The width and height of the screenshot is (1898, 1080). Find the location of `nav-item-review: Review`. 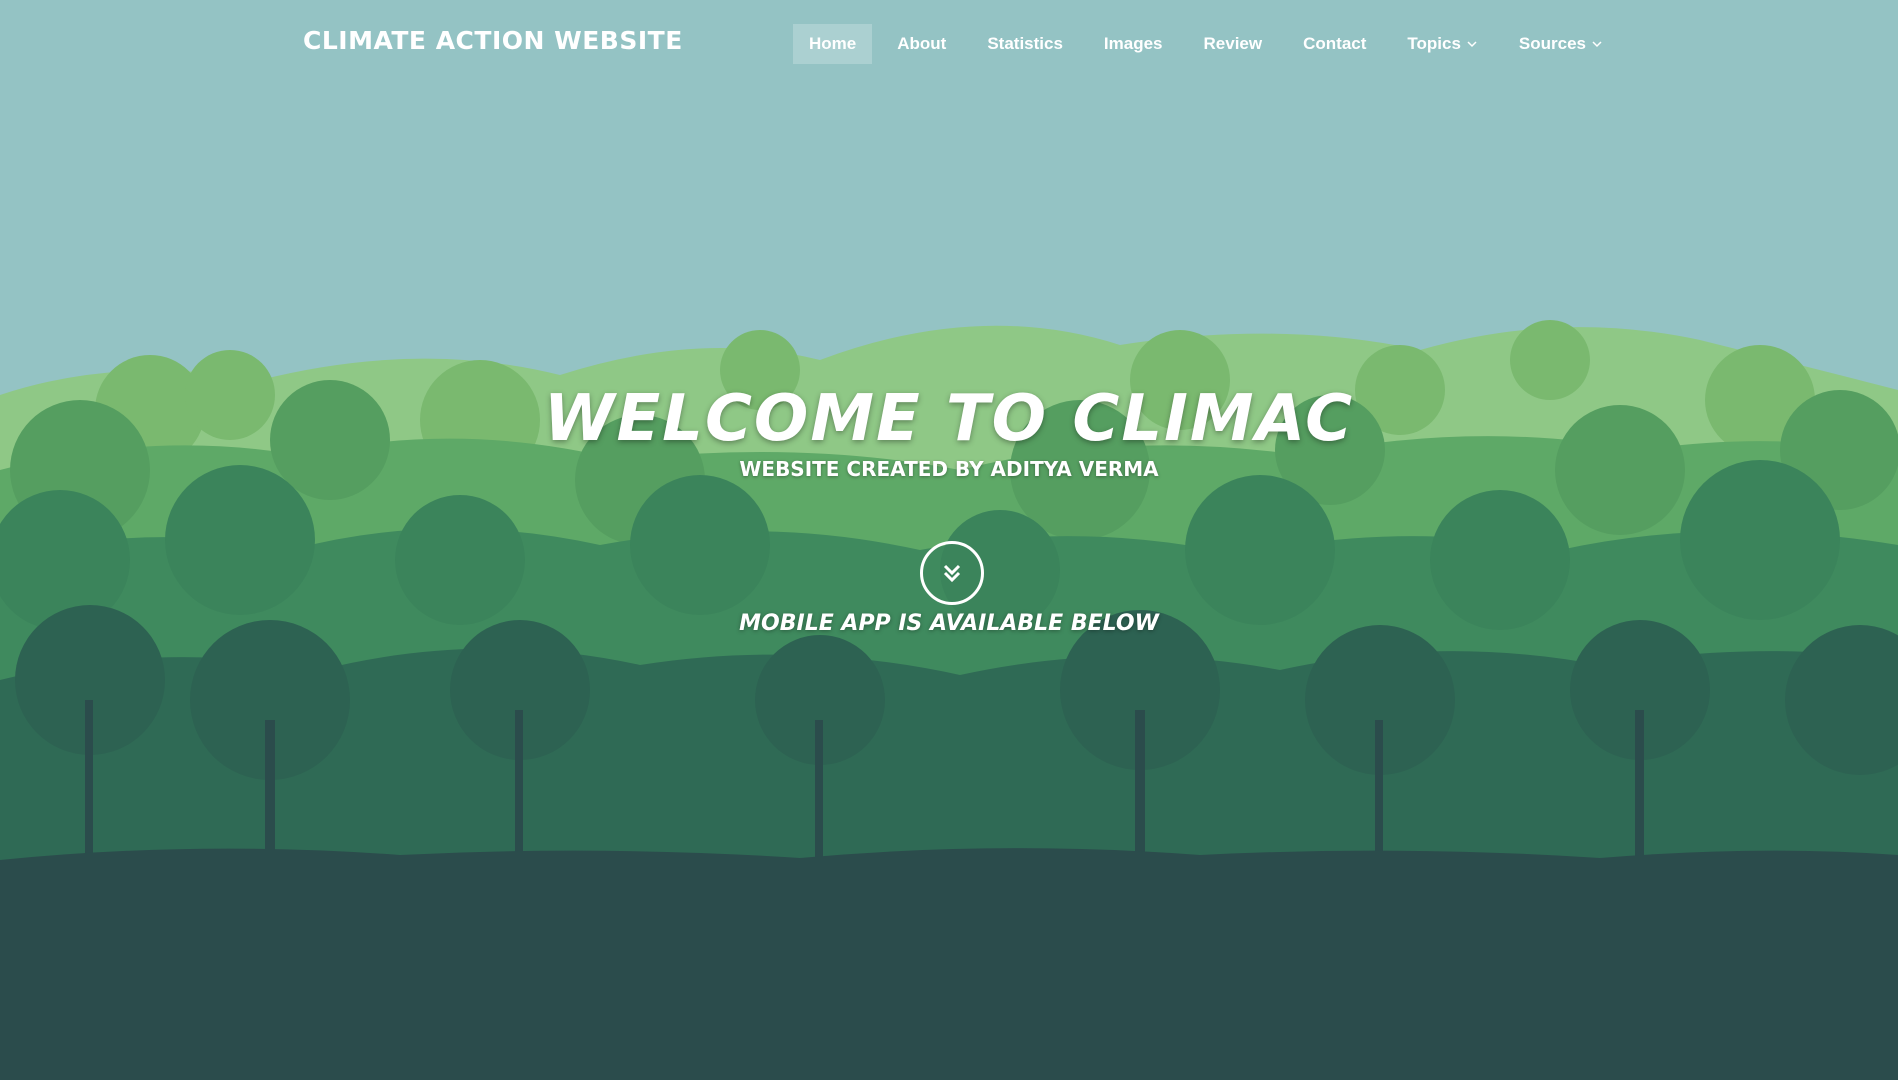

nav-item-review: Review is located at coordinates (1233, 44).